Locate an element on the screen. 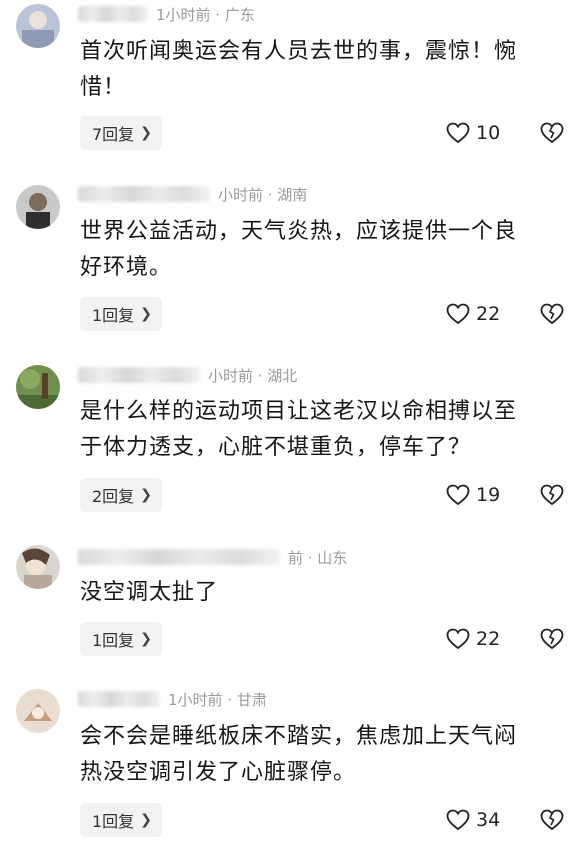 This screenshot has height=851, width=586. comment-text: 没空调太扯了 is located at coordinates (325, 593).